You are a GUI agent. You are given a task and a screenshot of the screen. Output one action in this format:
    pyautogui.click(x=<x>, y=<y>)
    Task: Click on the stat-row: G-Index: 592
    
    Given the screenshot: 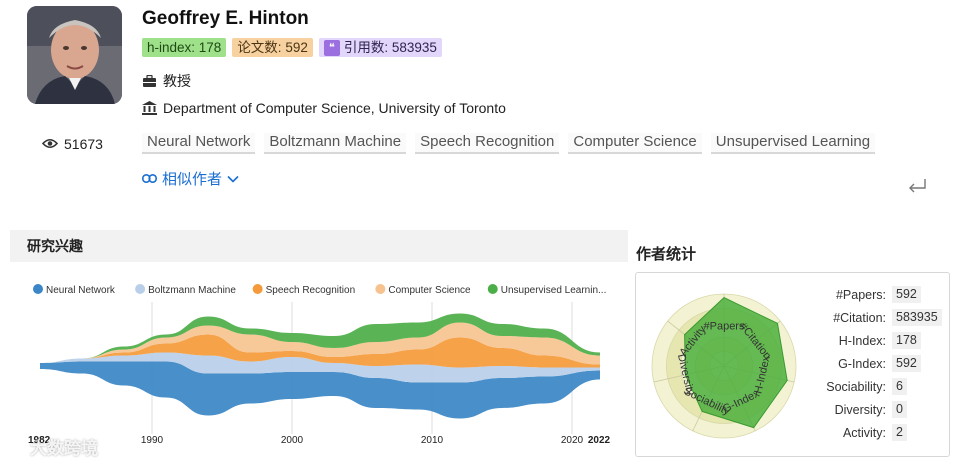 What is the action you would take?
    pyautogui.click(x=878, y=363)
    